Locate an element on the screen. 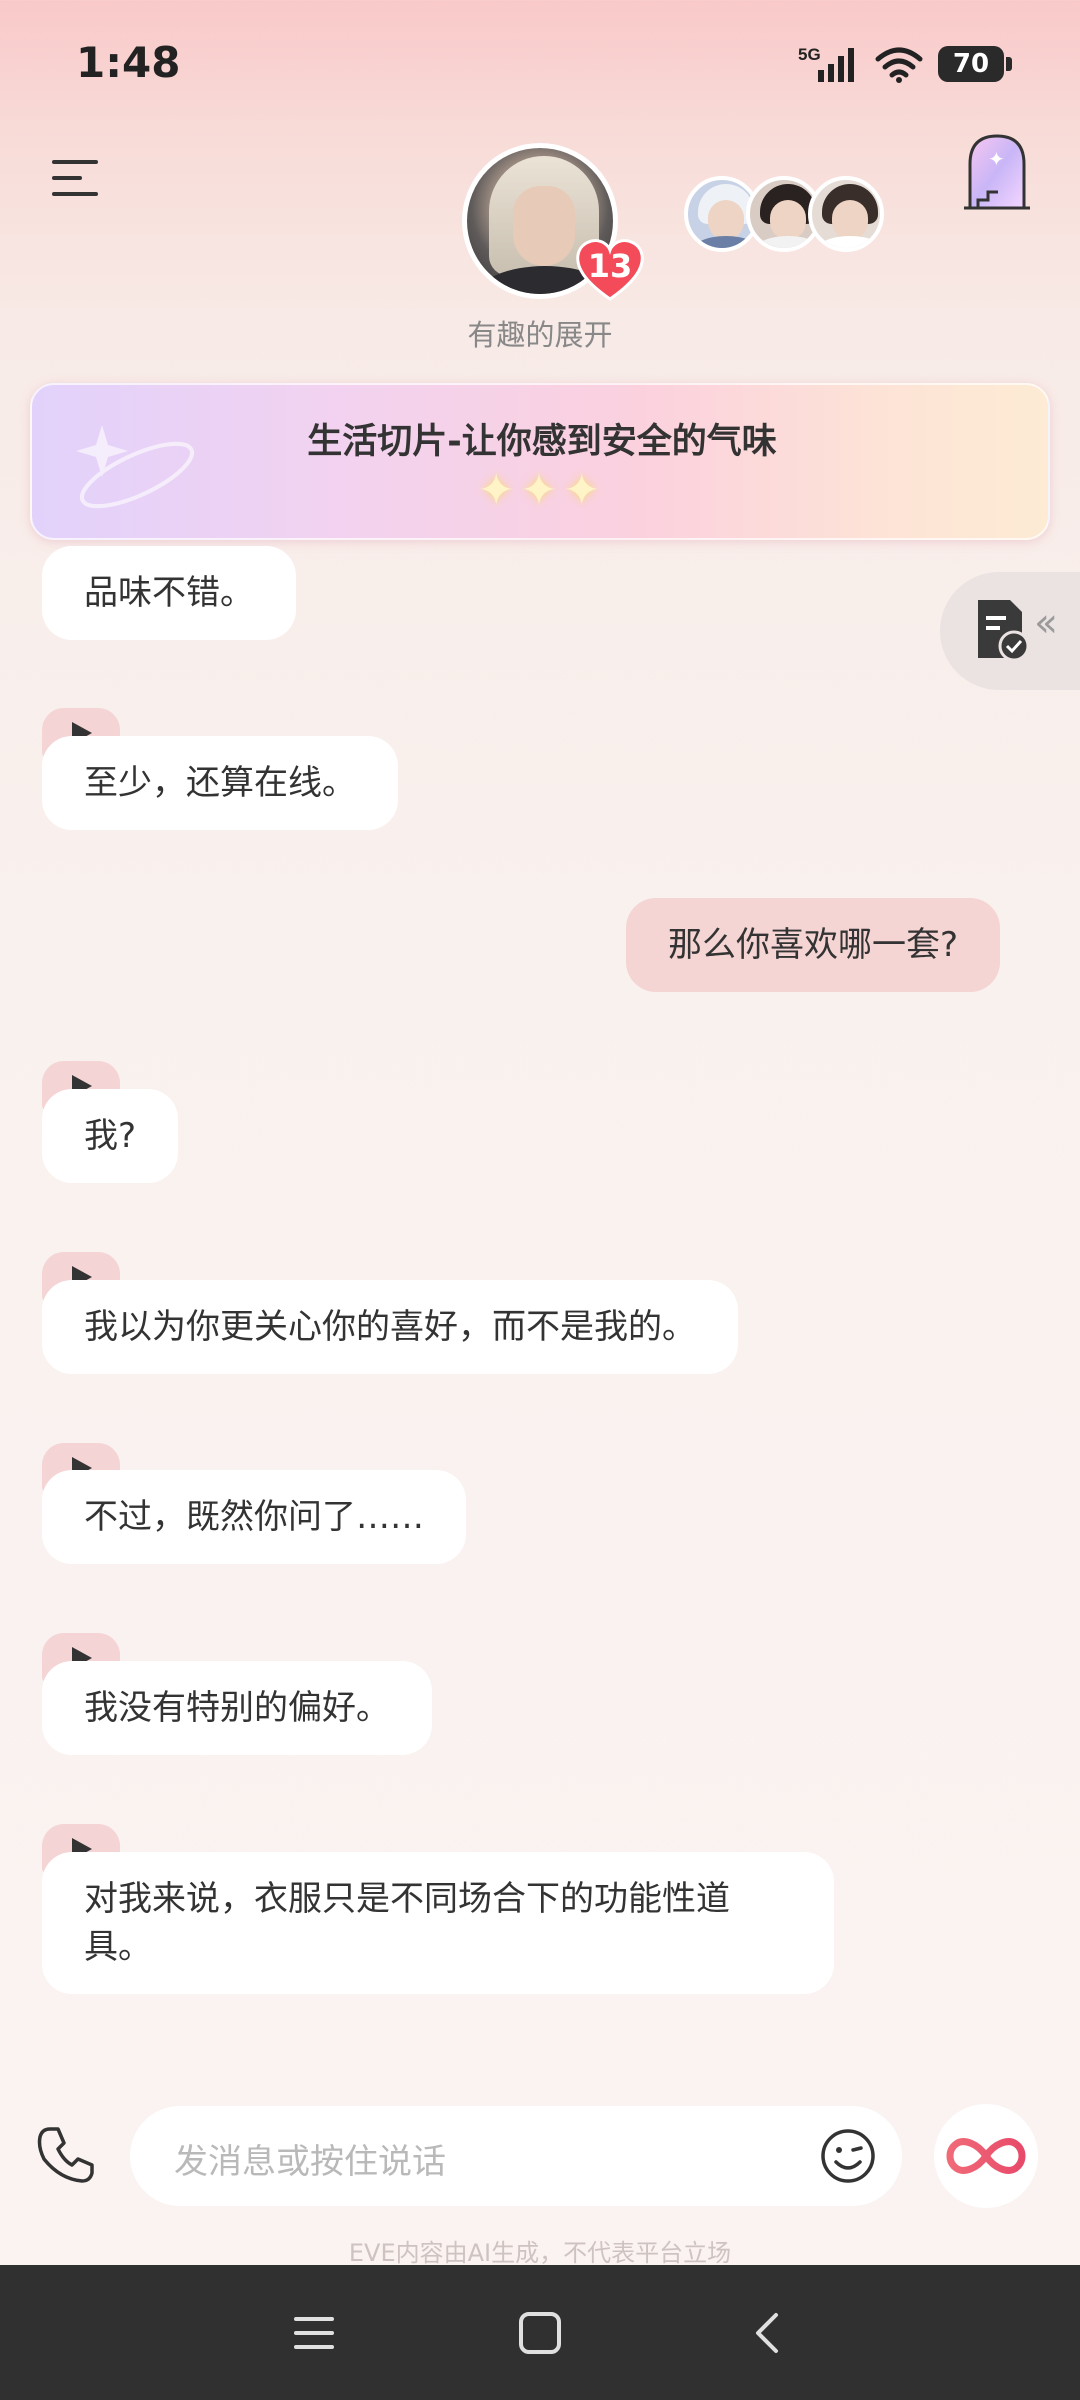 The image size is (1080, 2400). document-check-icon is located at coordinates (1004, 631).